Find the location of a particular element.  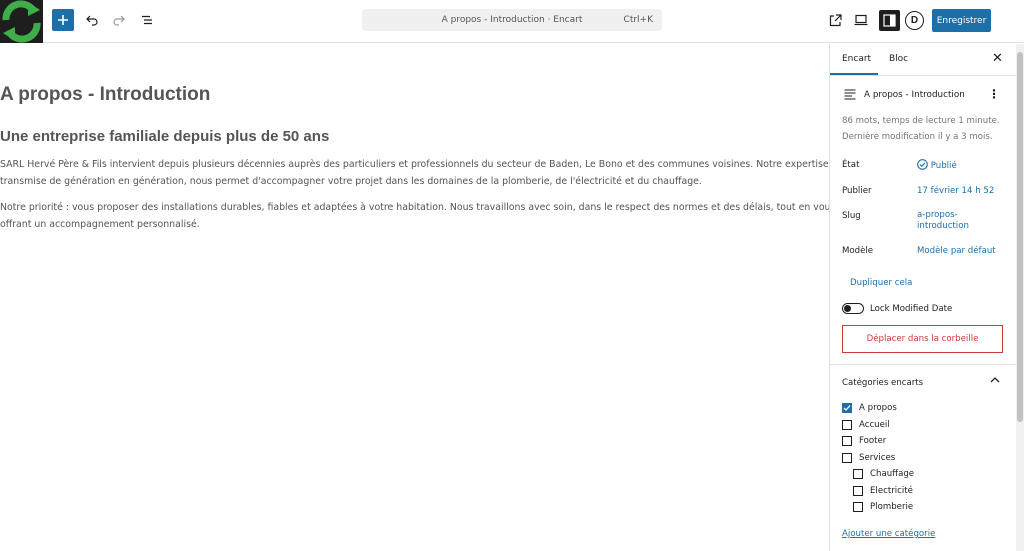

publish-label: Publier is located at coordinates (857, 191).